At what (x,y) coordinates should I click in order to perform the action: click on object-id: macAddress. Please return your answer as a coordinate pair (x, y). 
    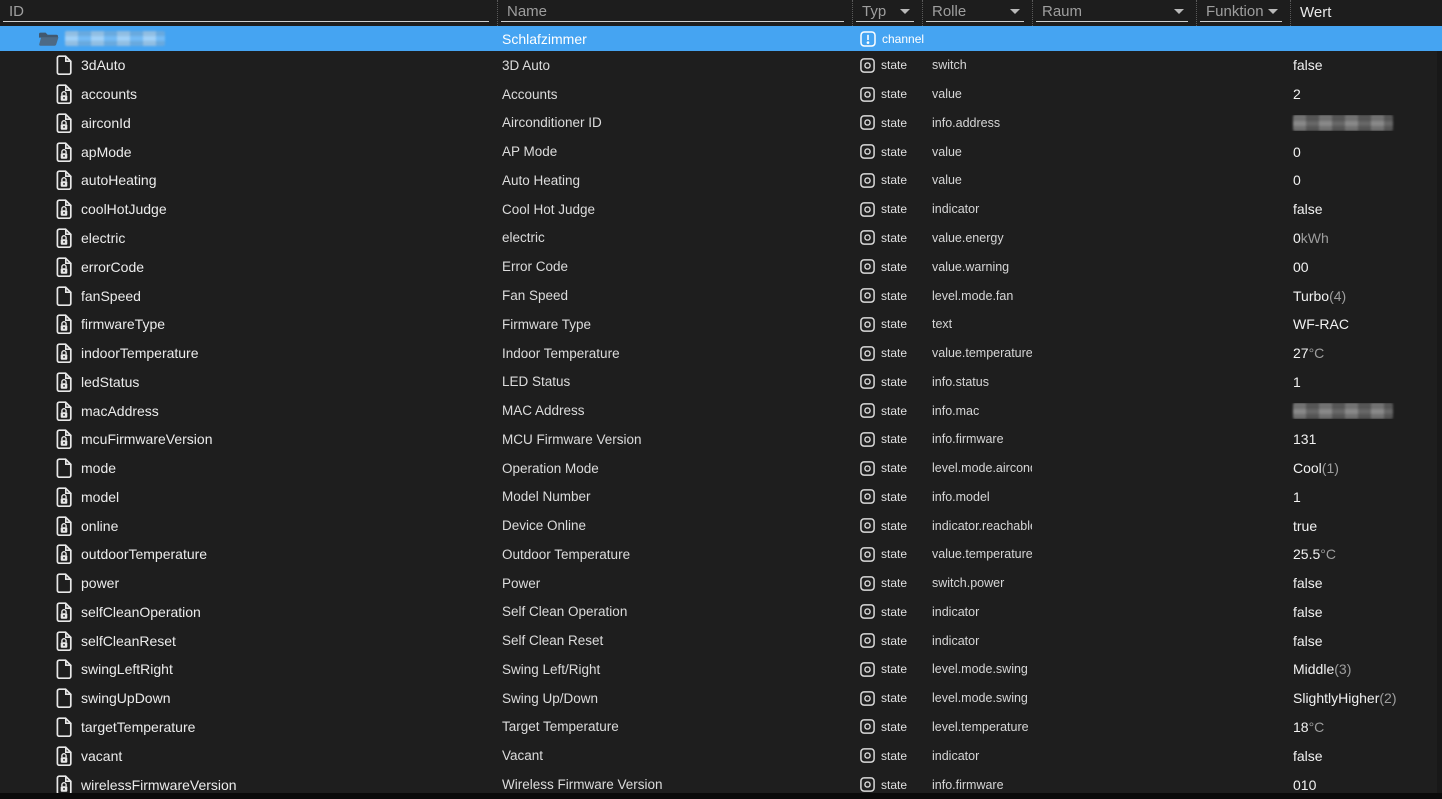
    Looking at the image, I should click on (120, 410).